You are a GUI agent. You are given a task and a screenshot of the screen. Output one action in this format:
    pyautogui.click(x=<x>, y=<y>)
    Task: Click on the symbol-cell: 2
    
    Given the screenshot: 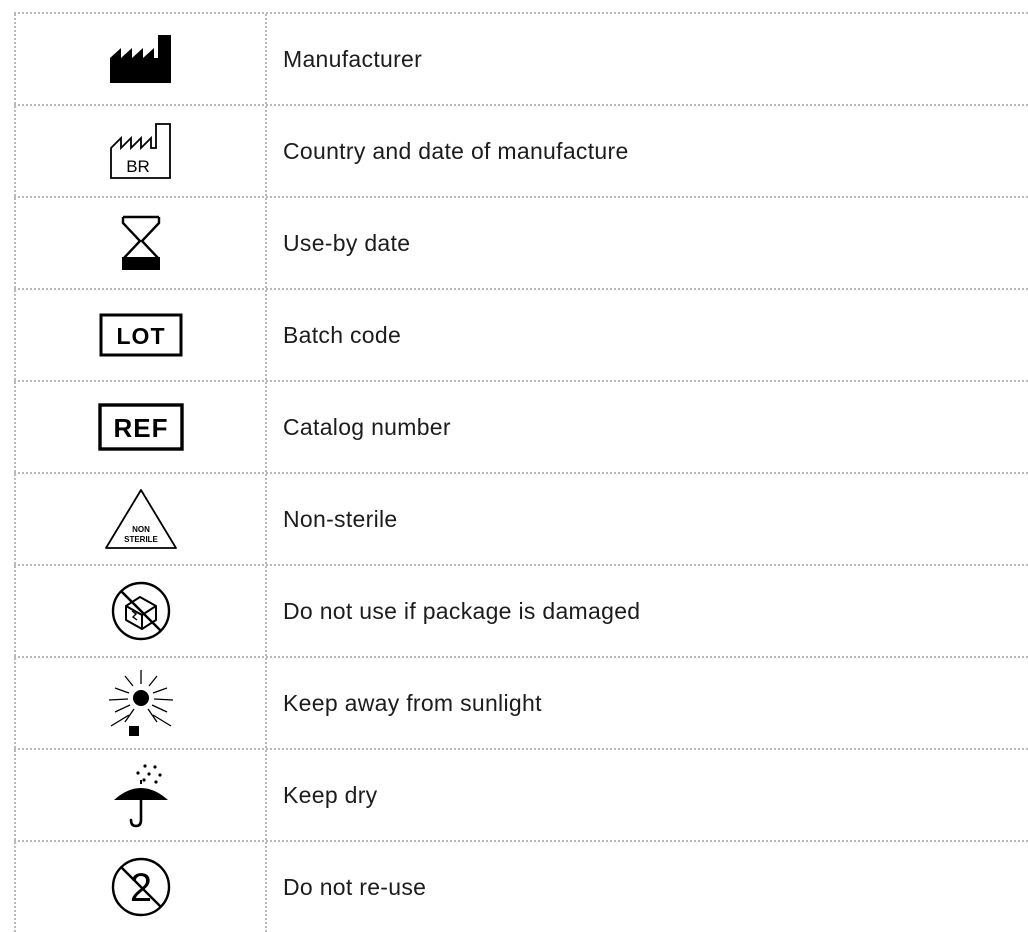 What is the action you would take?
    pyautogui.click(x=140, y=887)
    